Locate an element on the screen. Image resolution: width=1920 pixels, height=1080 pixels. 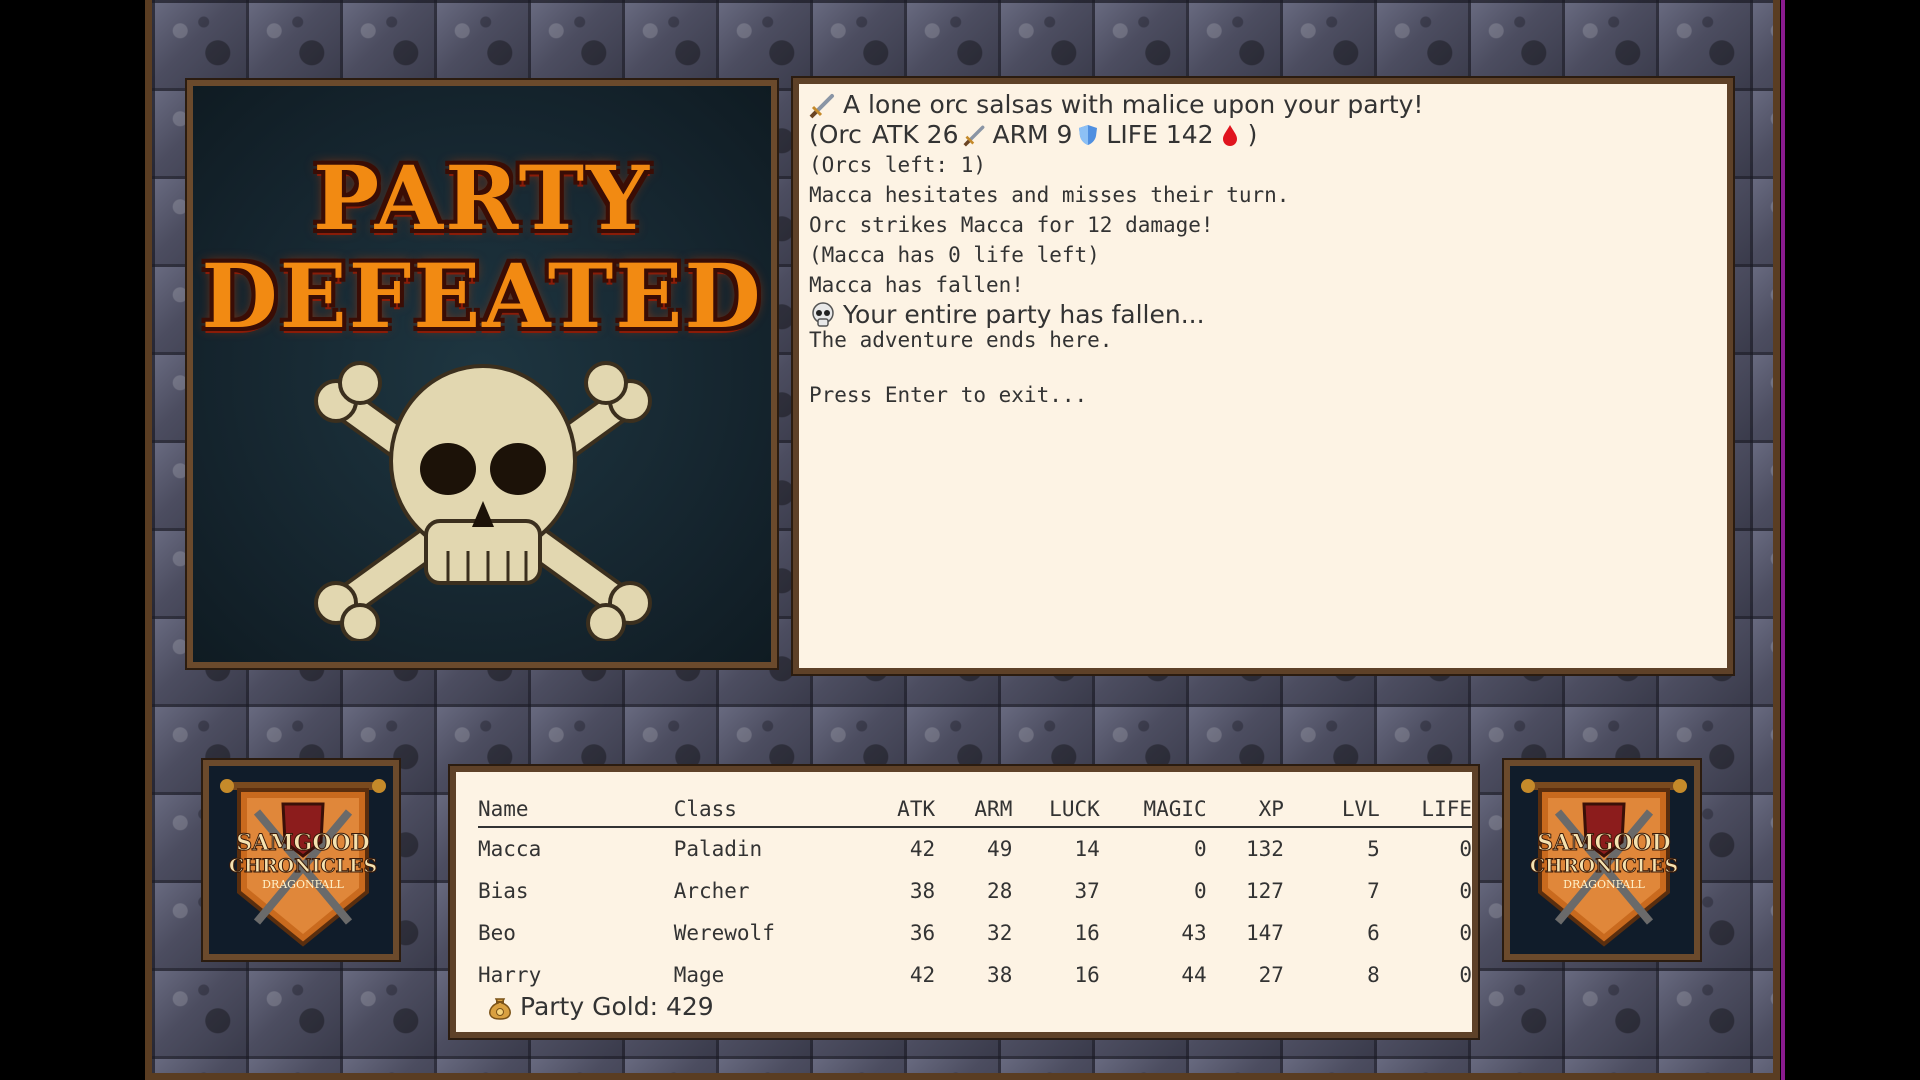
cell-magic: 44 is located at coordinates (1194, 975).